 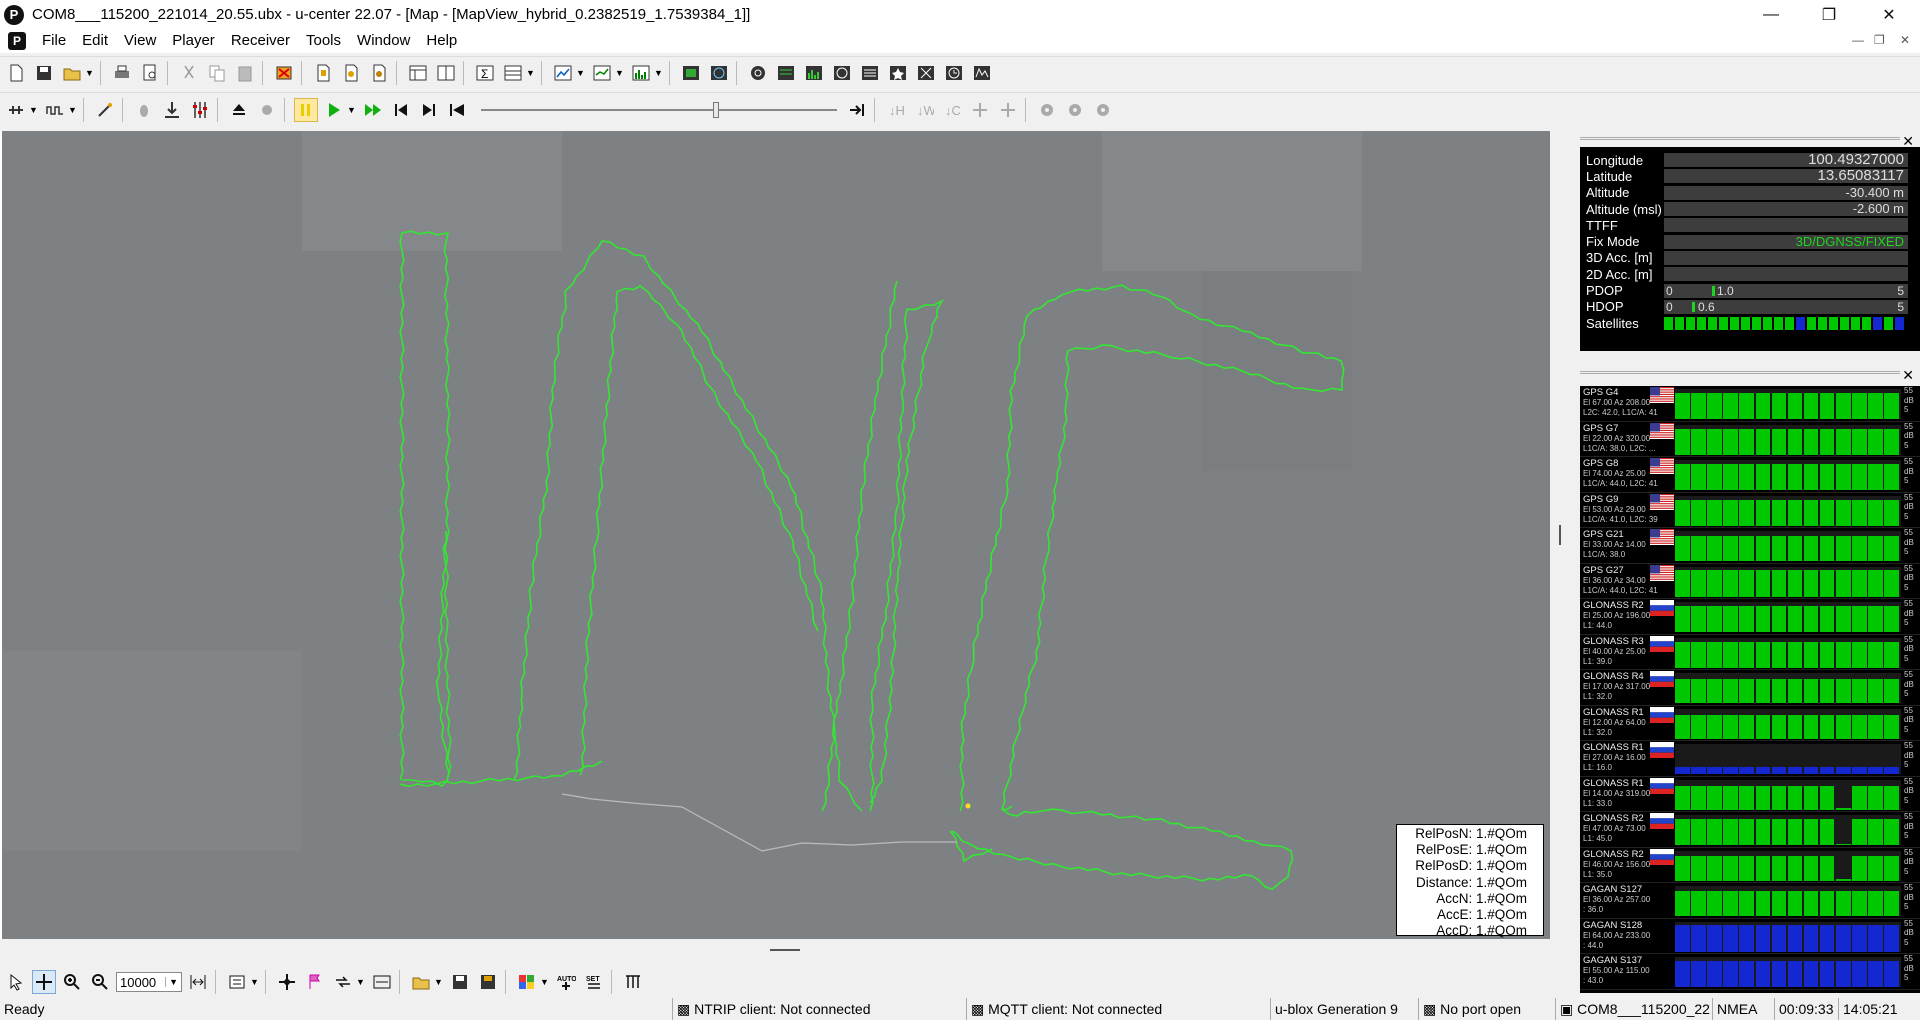 What do you see at coordinates (306, 110) in the screenshot?
I see `pause-icon` at bounding box center [306, 110].